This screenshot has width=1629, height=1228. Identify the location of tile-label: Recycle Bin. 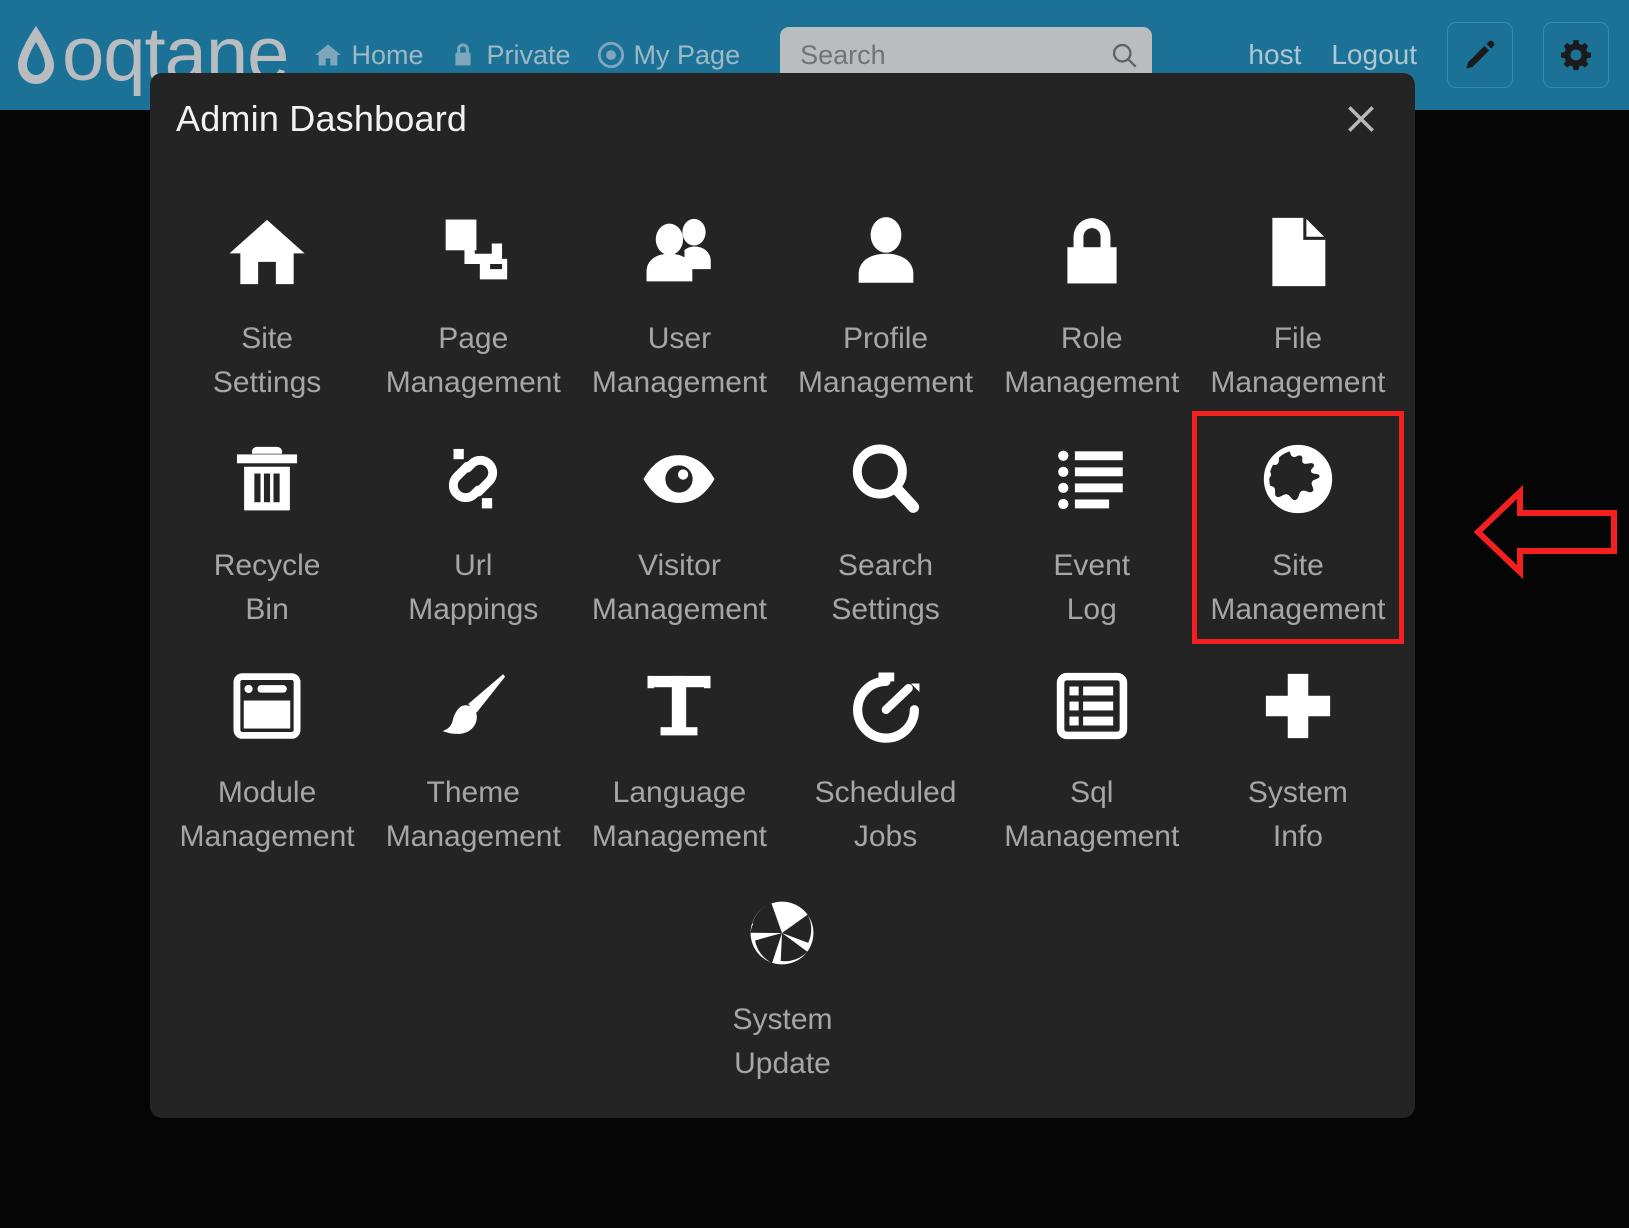
(267, 587).